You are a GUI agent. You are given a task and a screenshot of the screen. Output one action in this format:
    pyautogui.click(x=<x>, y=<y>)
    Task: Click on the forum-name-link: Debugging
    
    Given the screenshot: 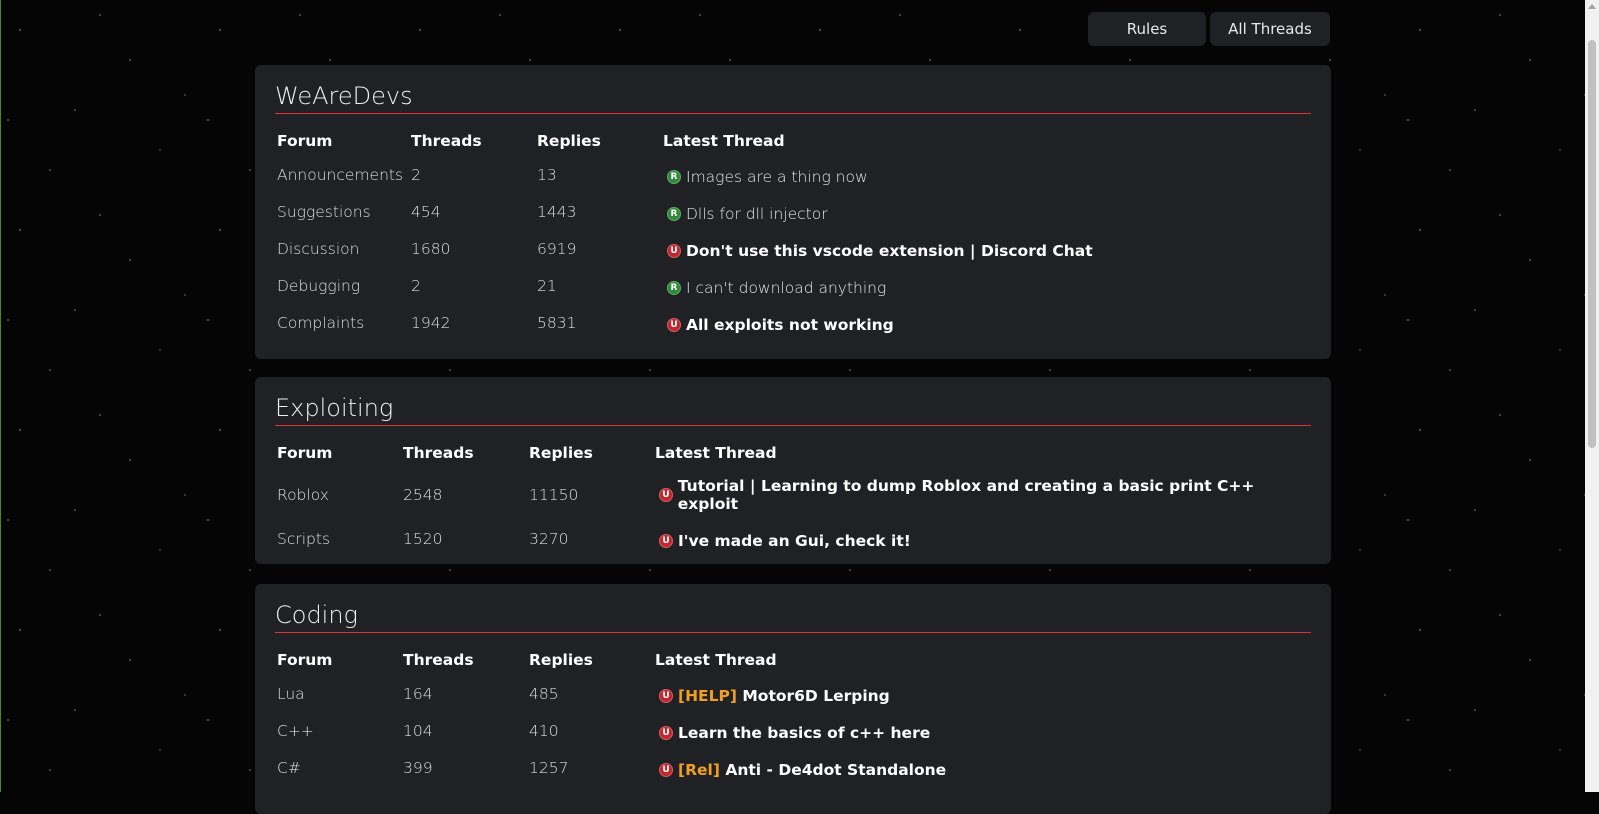 What is the action you would take?
    pyautogui.click(x=342, y=287)
    